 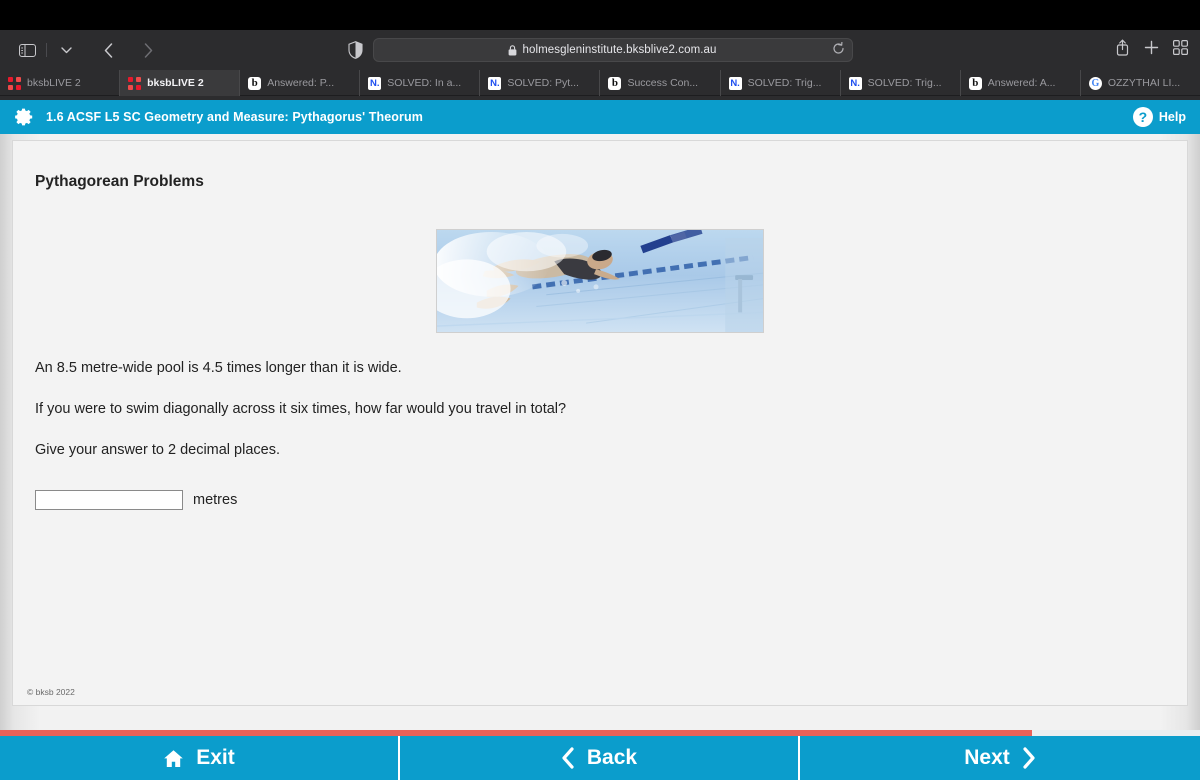 I want to click on chevron-left-icon, so click(x=568, y=758).